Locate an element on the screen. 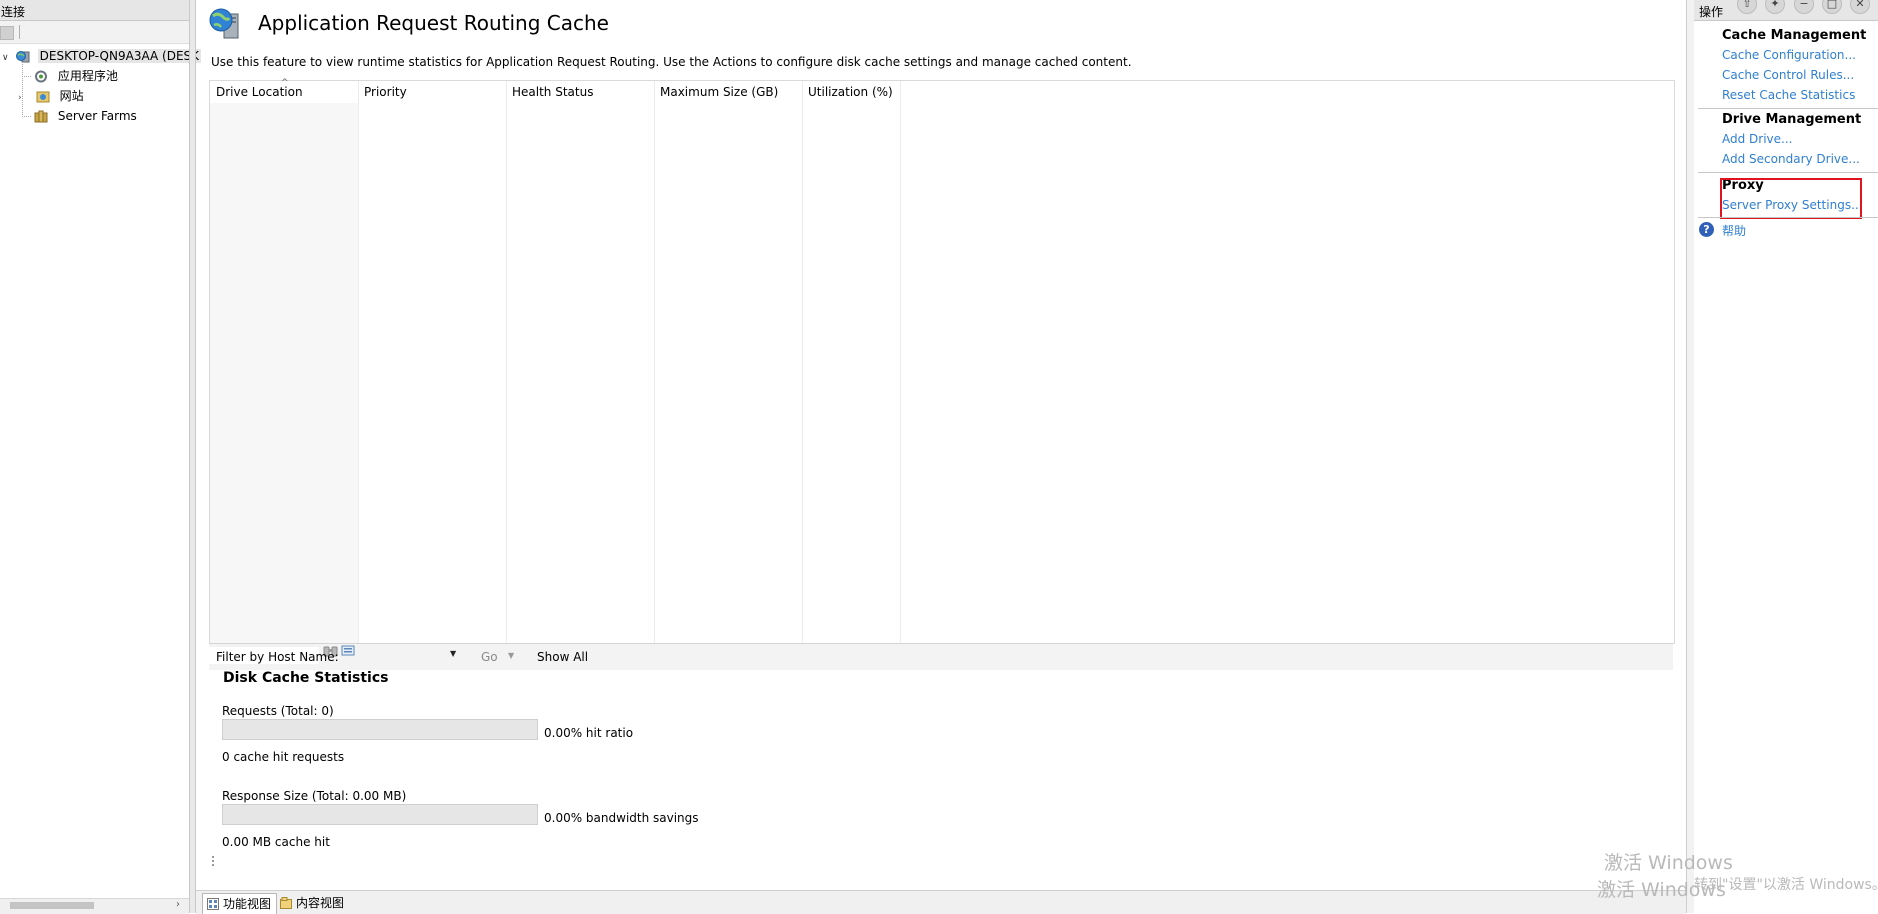 The width and height of the screenshot is (1878, 914). move-up-icon: ⇧ is located at coordinates (1747, 7).